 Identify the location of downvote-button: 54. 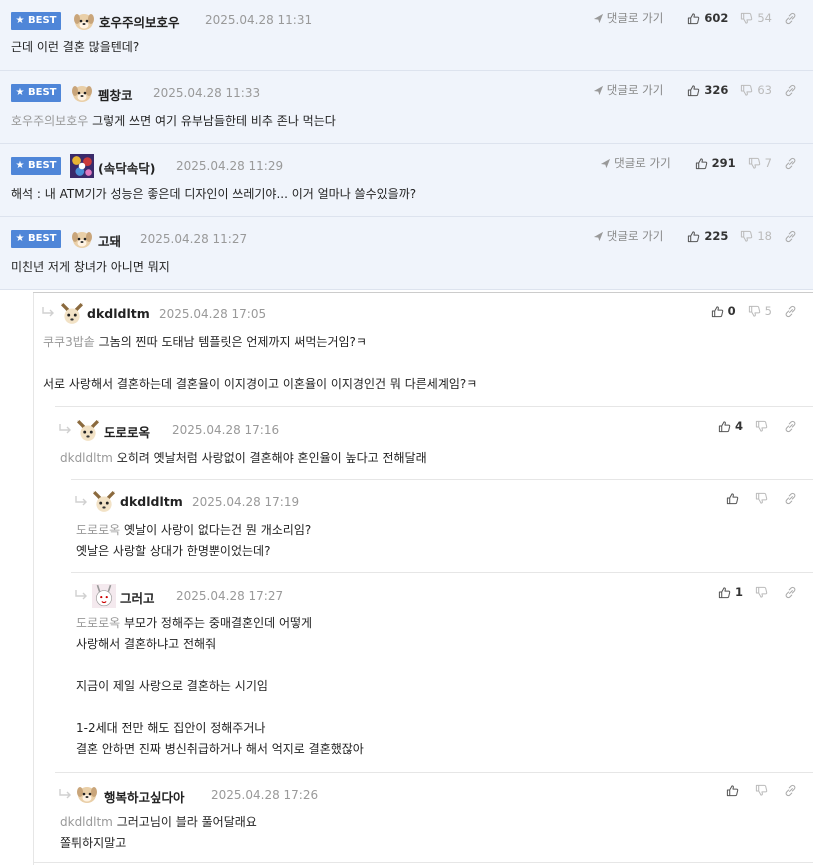
(756, 18).